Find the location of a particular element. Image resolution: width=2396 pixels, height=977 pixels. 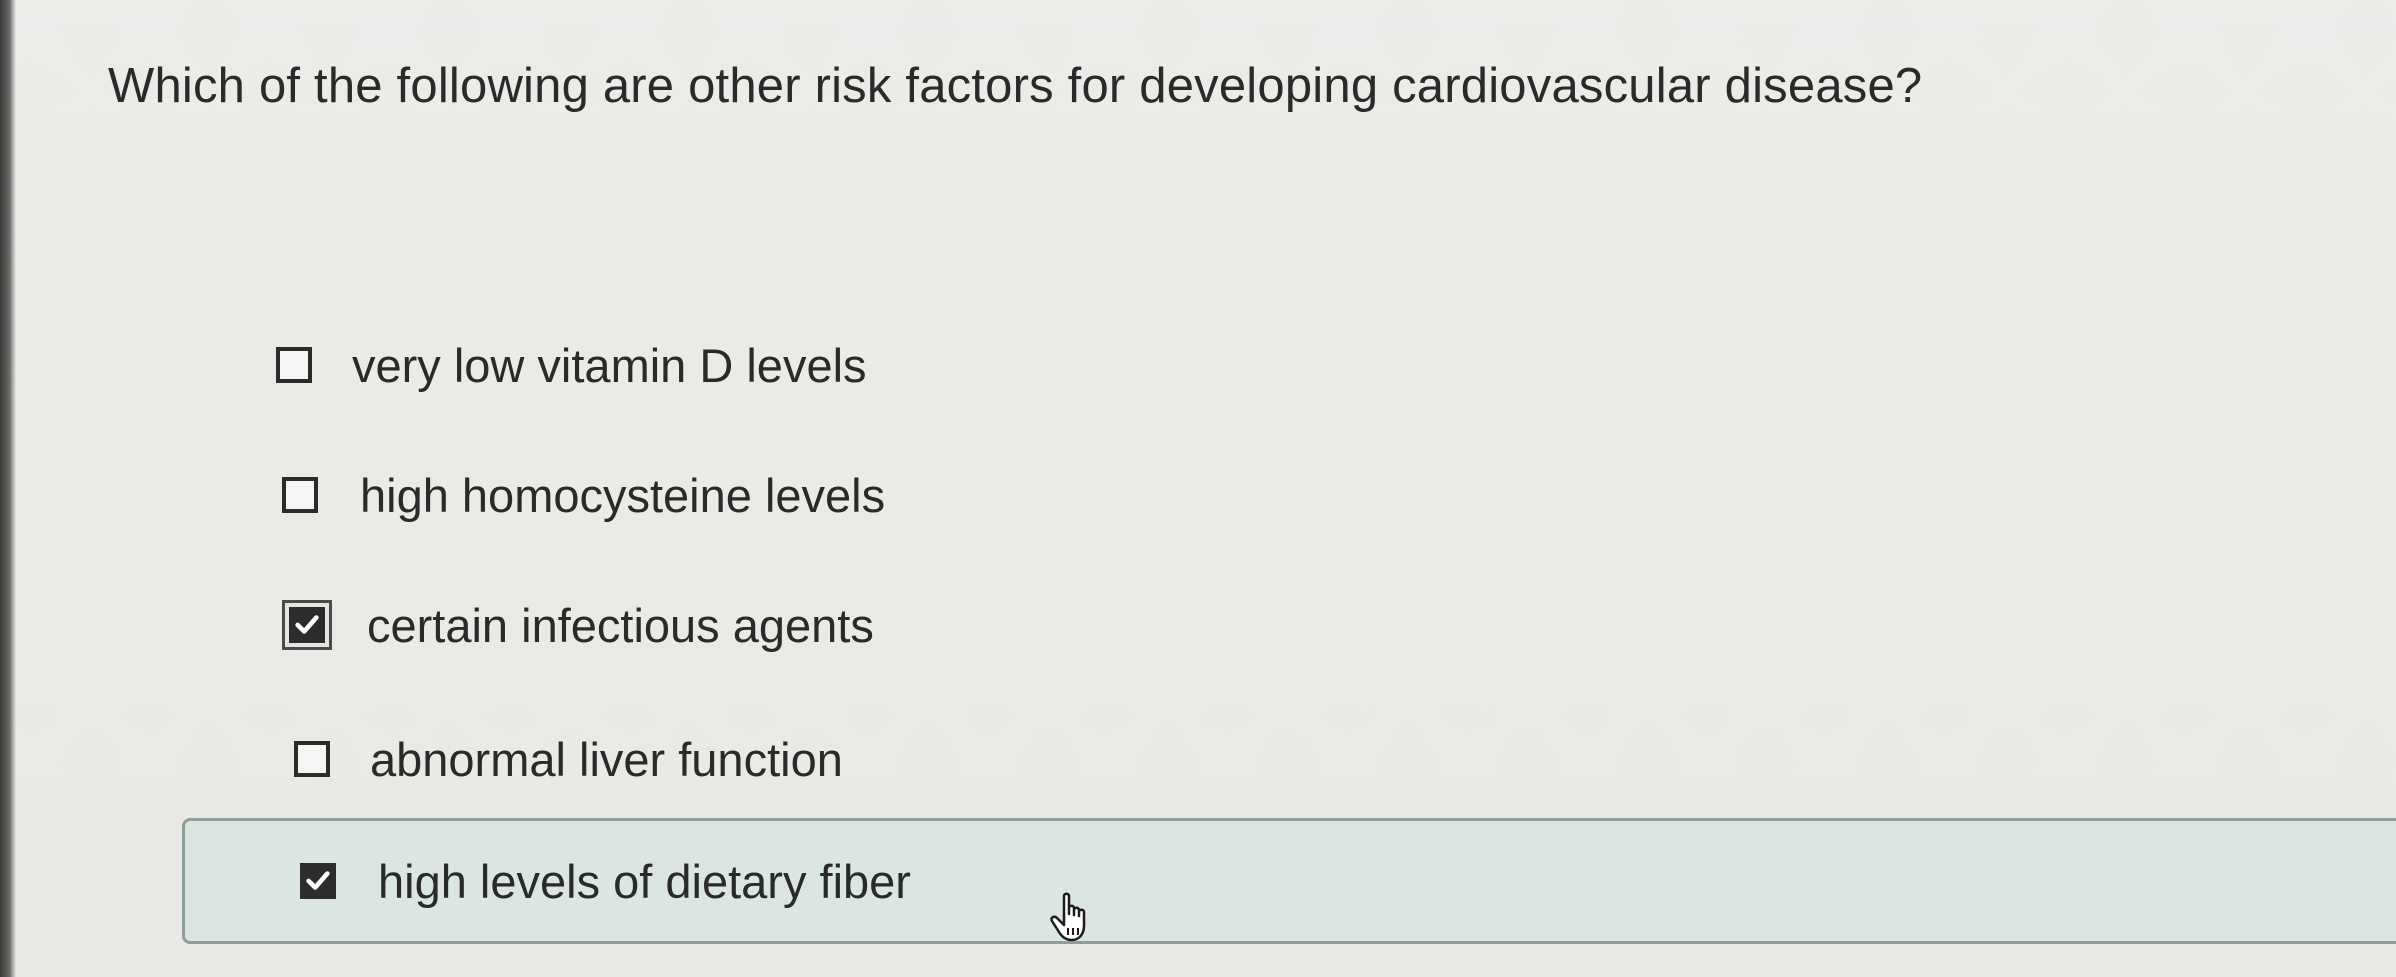

option-label: certain infectious agents is located at coordinates (620, 625).